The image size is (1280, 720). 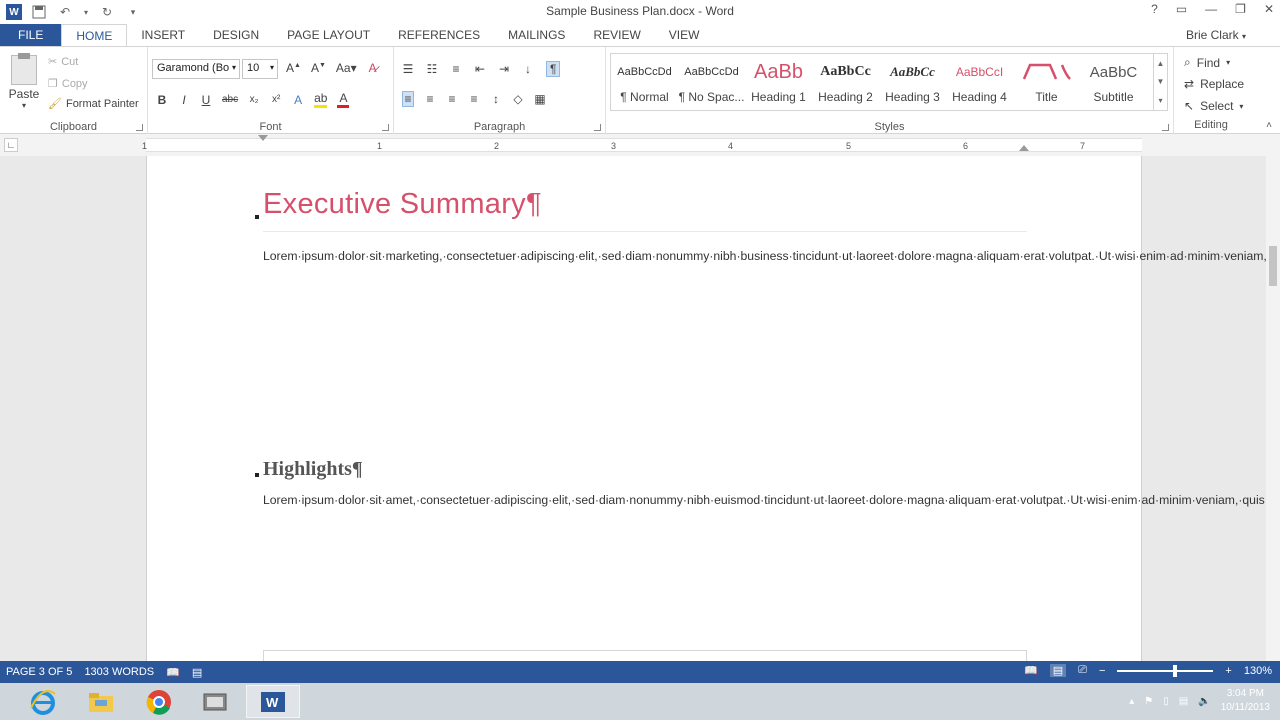 What do you see at coordinates (1175, 670) in the screenshot?
I see `zoom-thumb` at bounding box center [1175, 670].